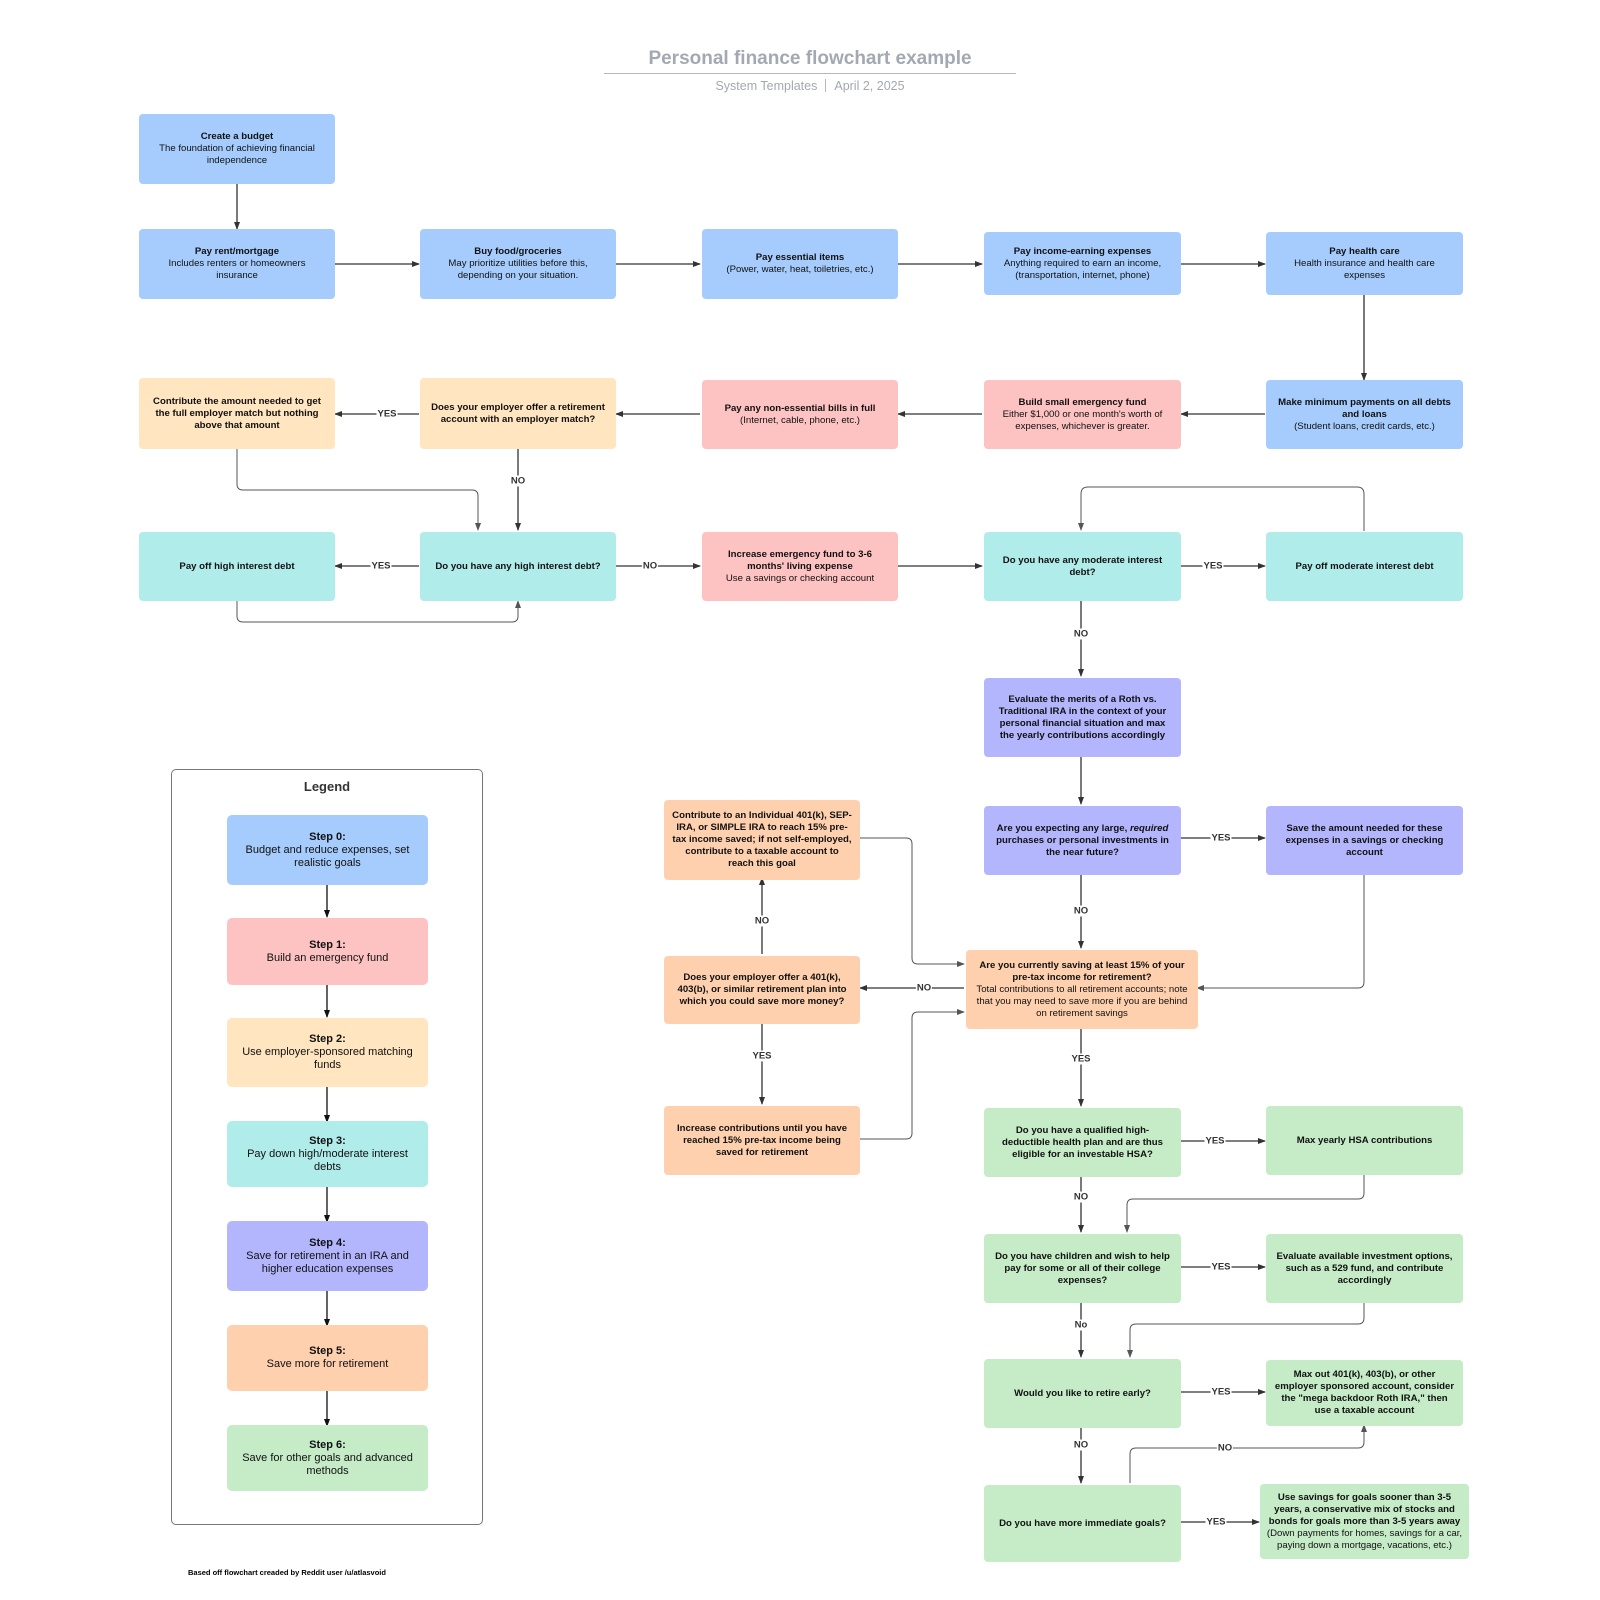  I want to click on node-title: Pay health care, so click(1364, 251).